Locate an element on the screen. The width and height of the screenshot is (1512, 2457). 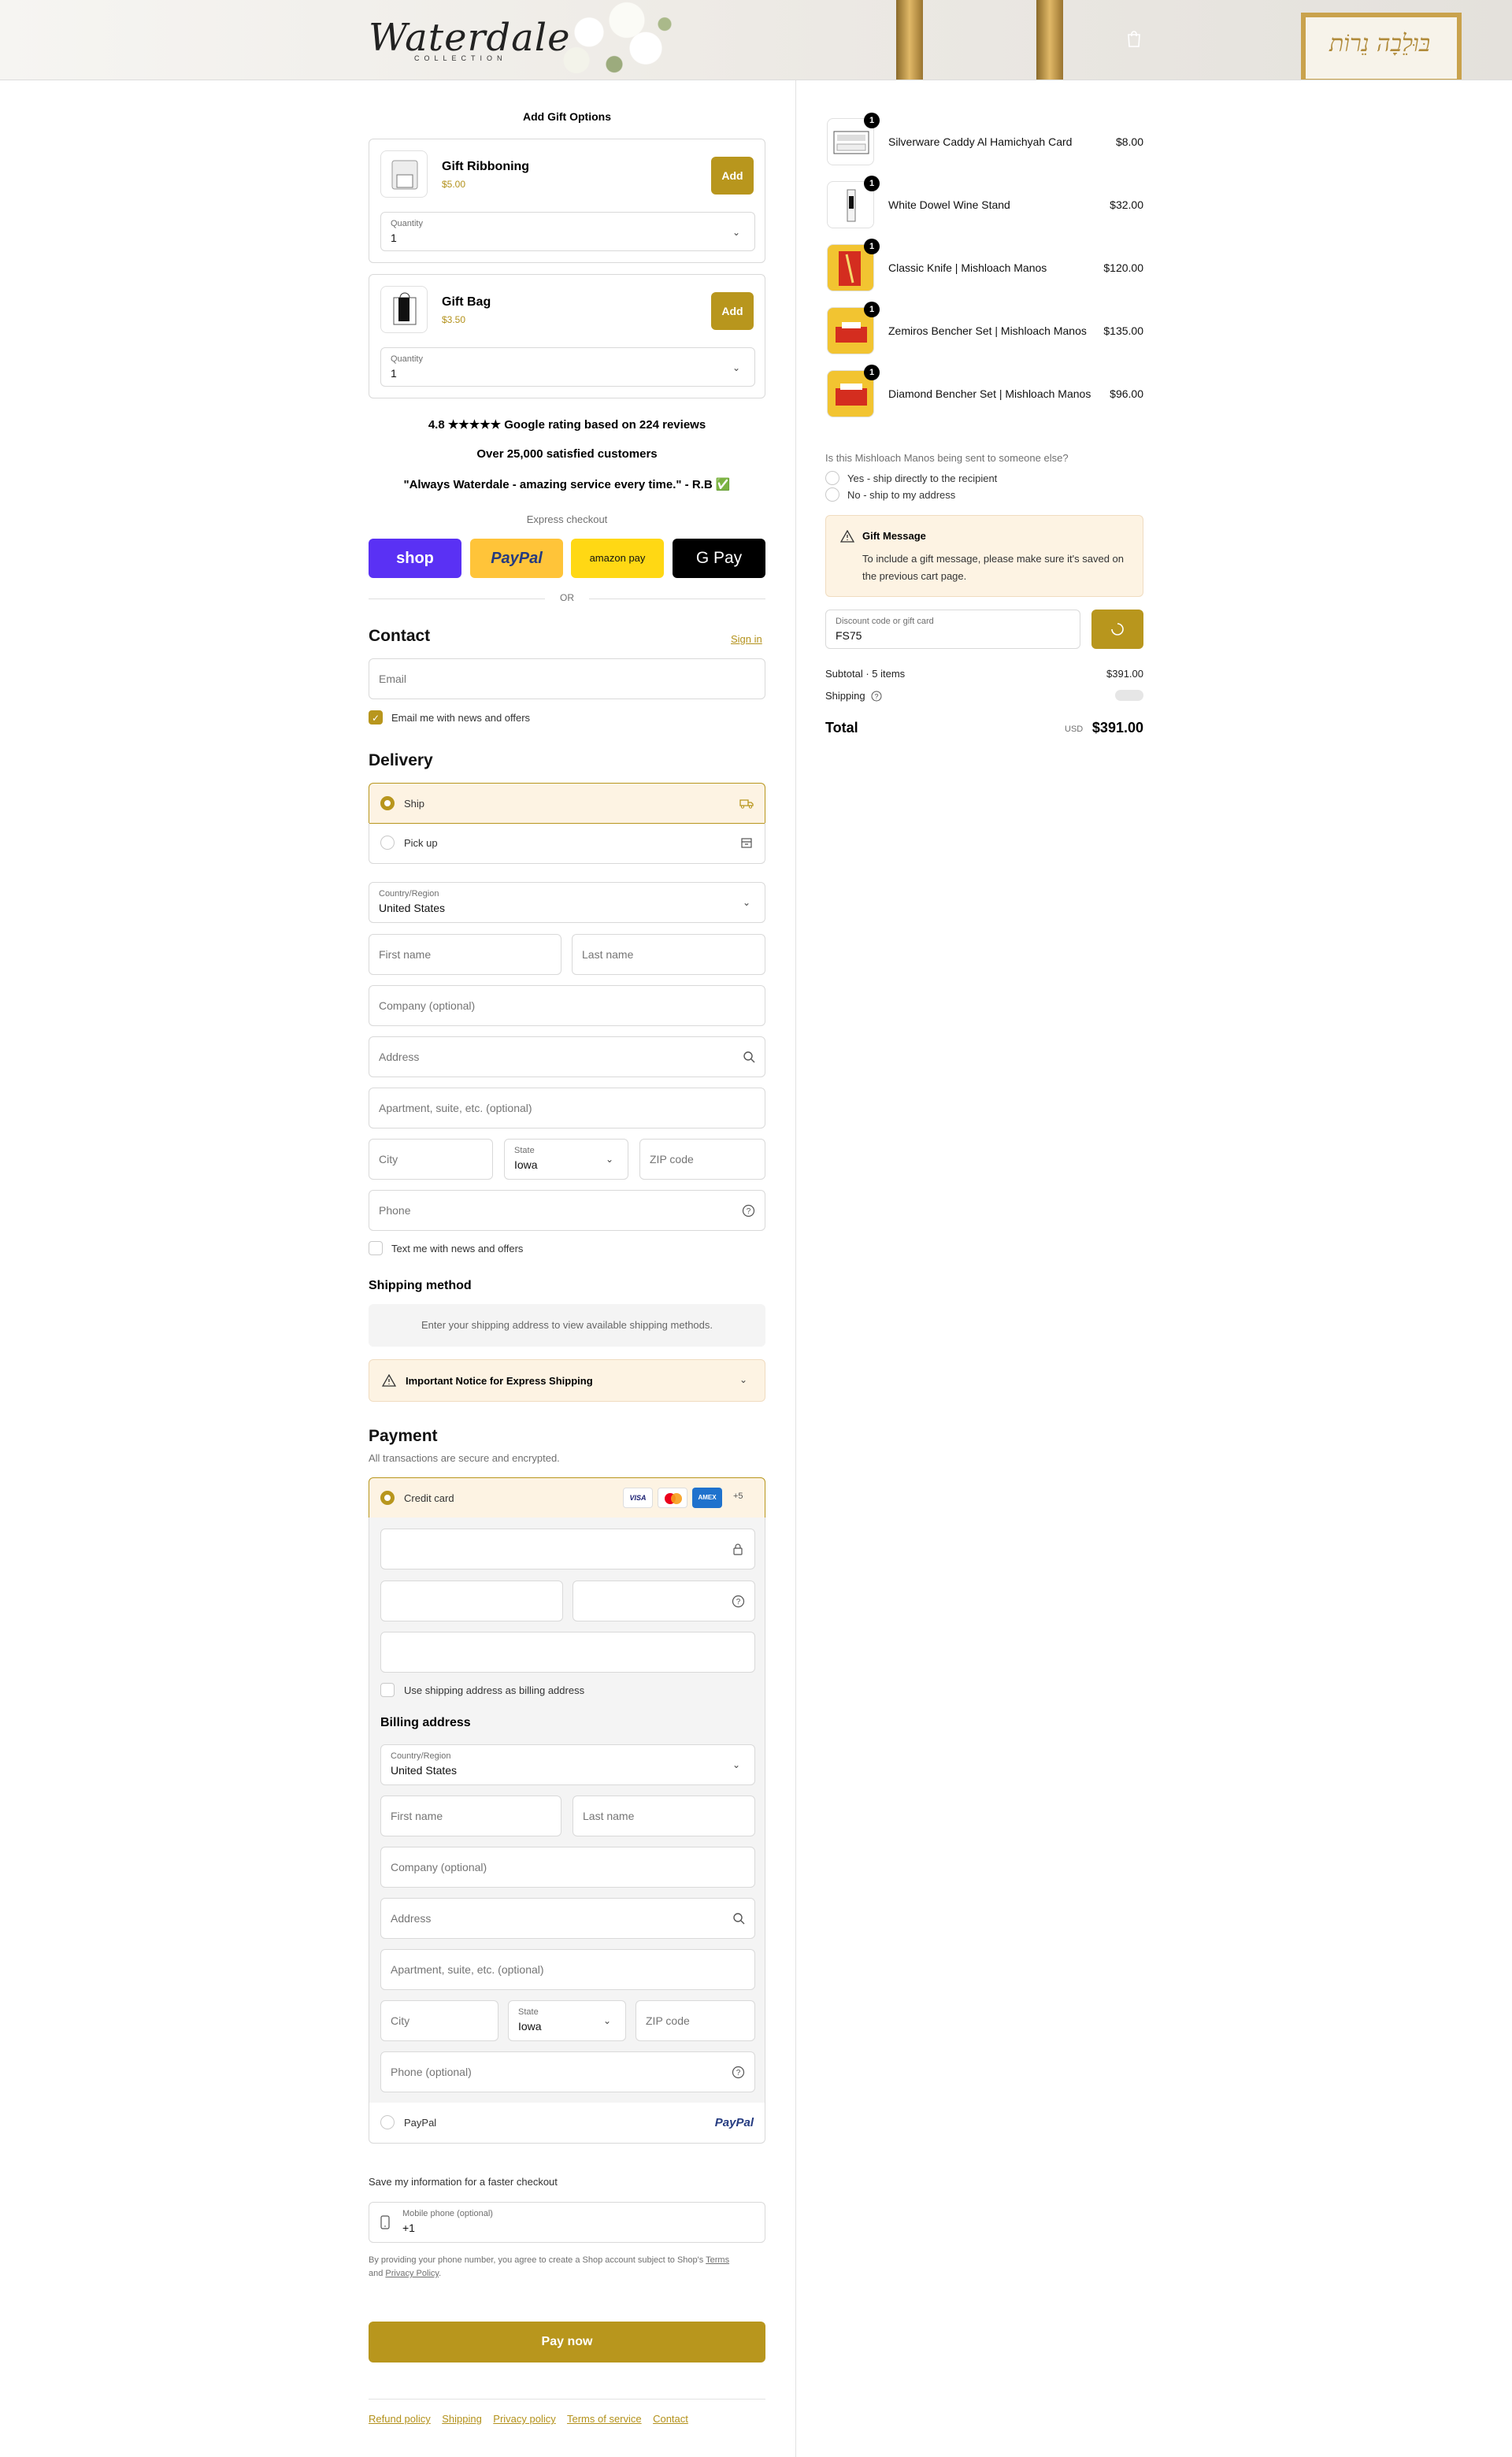
cart-item-name: Silverware Caddy Al Hamichyah Card is located at coordinates (980, 141).